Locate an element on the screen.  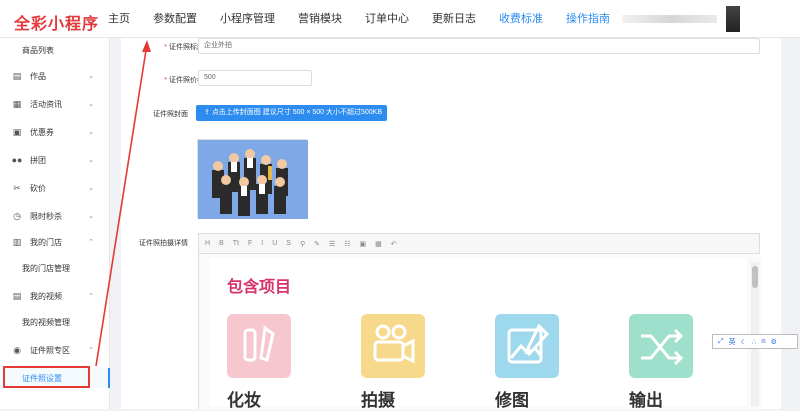
sidebar-item-store-manage: 我的门店管理 is located at coordinates (55, 268).